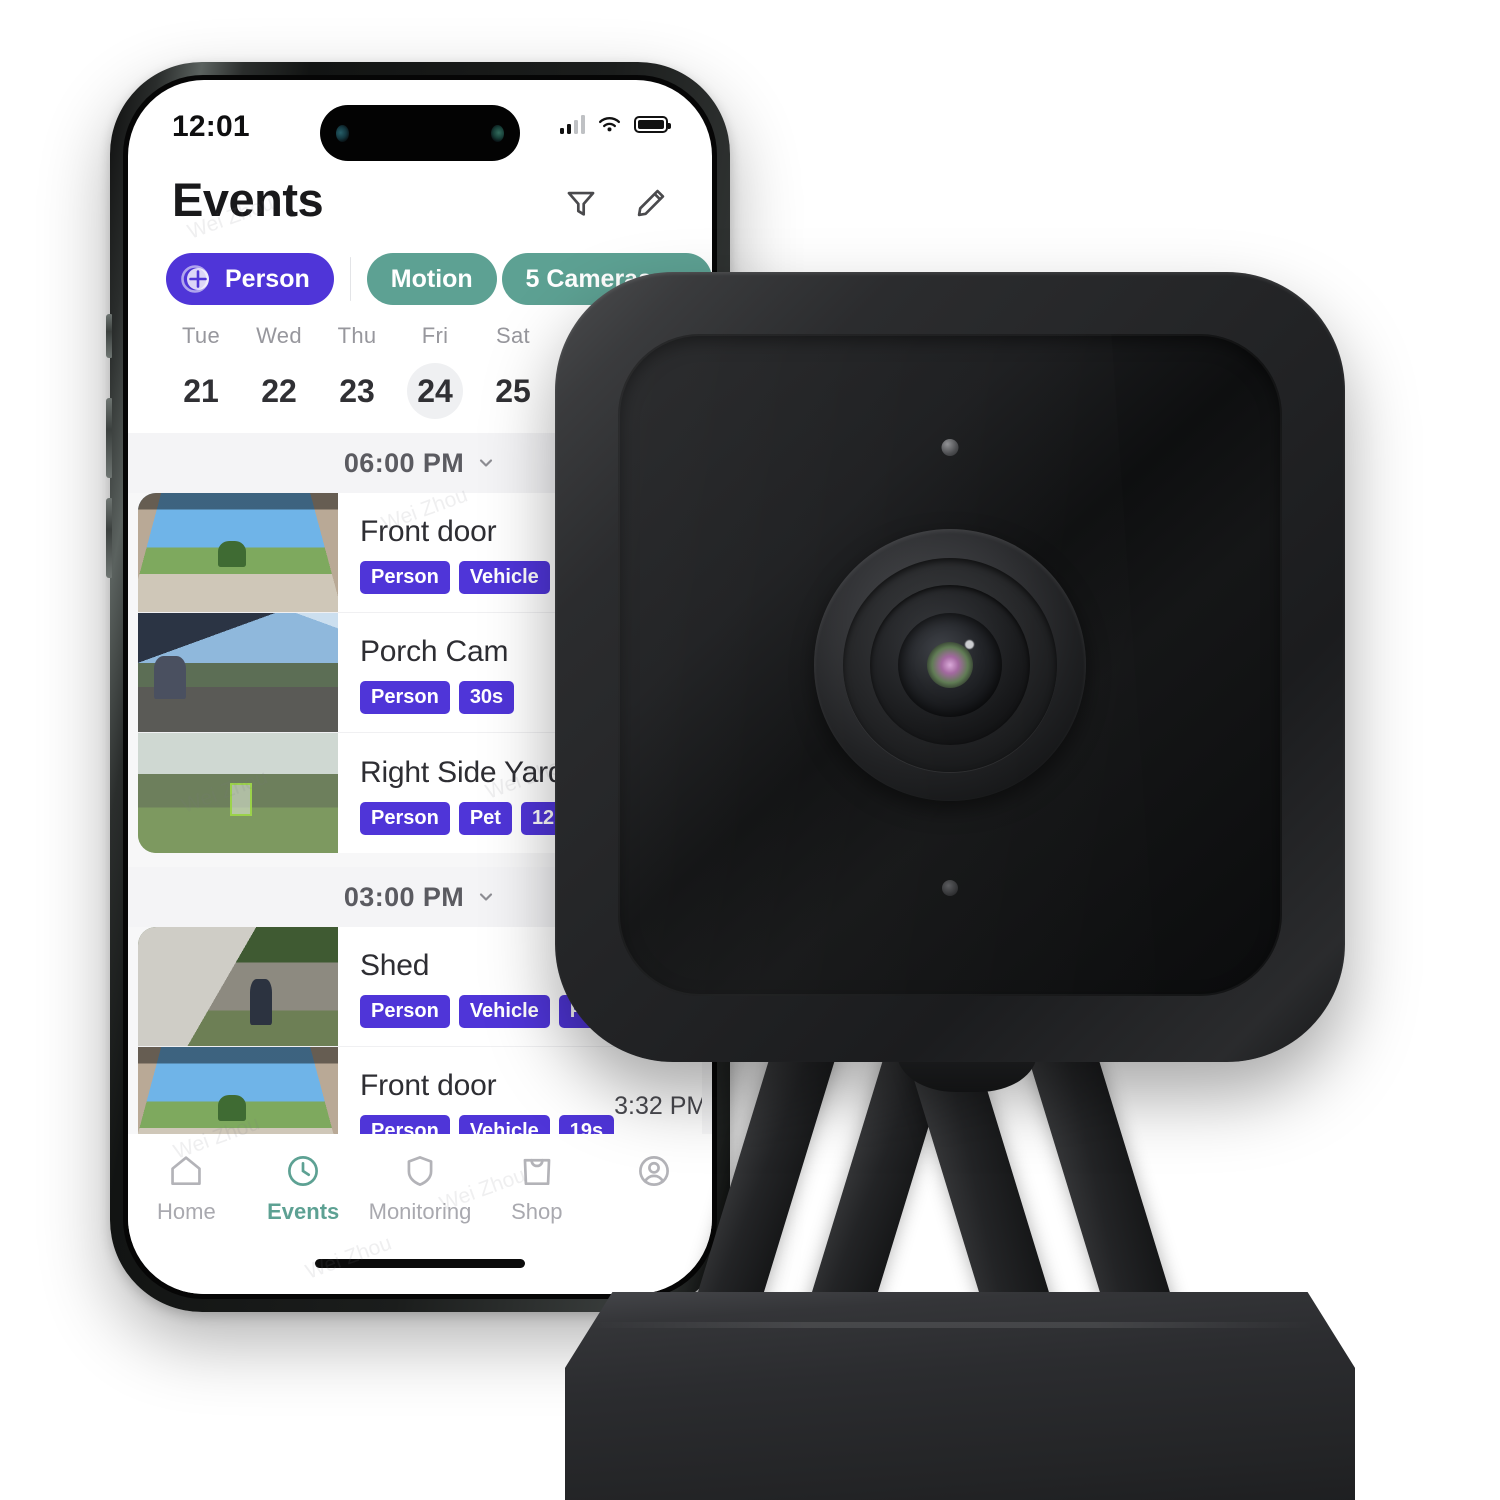 The image size is (1500, 1500). Describe the element at coordinates (357, 371) in the screenshot. I see `date-cell-thu: Thu 23` at that location.